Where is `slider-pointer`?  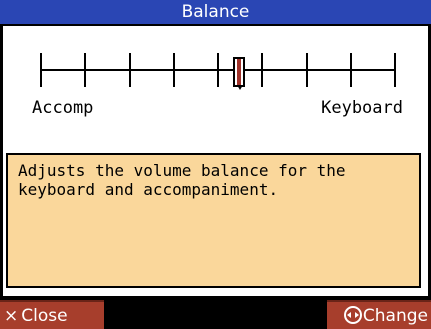
slider-pointer is located at coordinates (240, 87).